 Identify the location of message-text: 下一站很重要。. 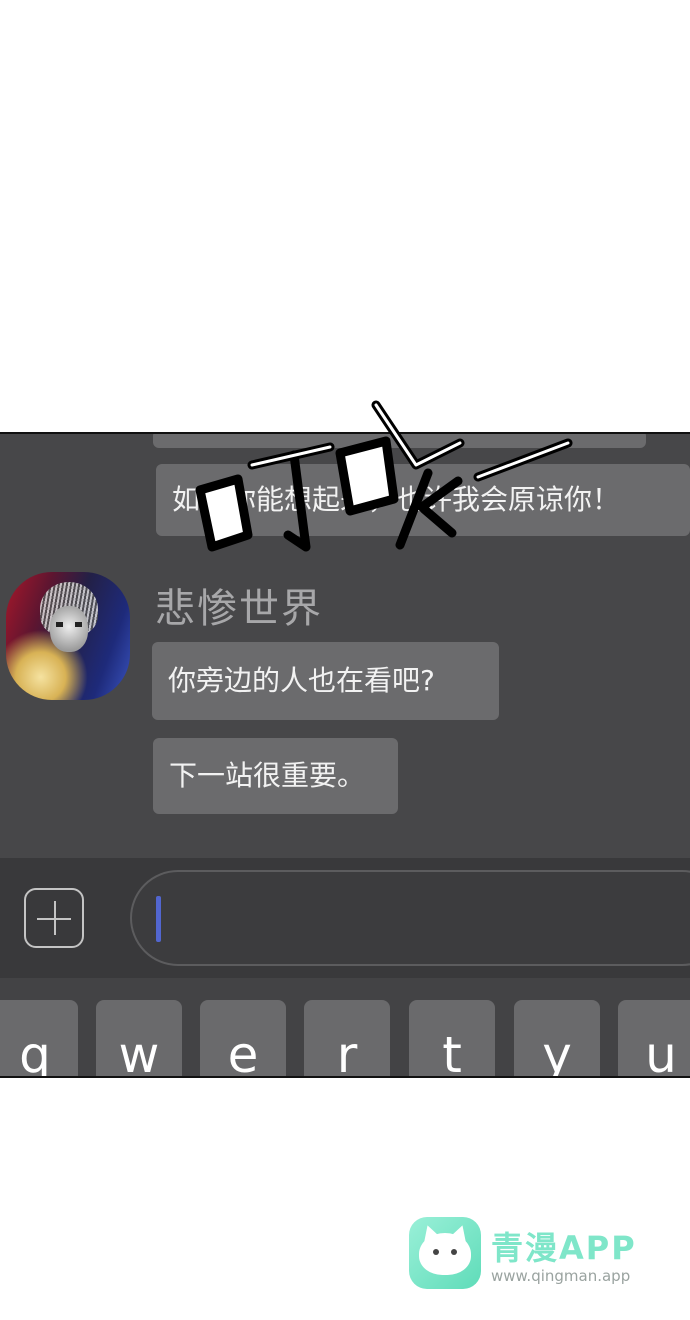
(267, 775).